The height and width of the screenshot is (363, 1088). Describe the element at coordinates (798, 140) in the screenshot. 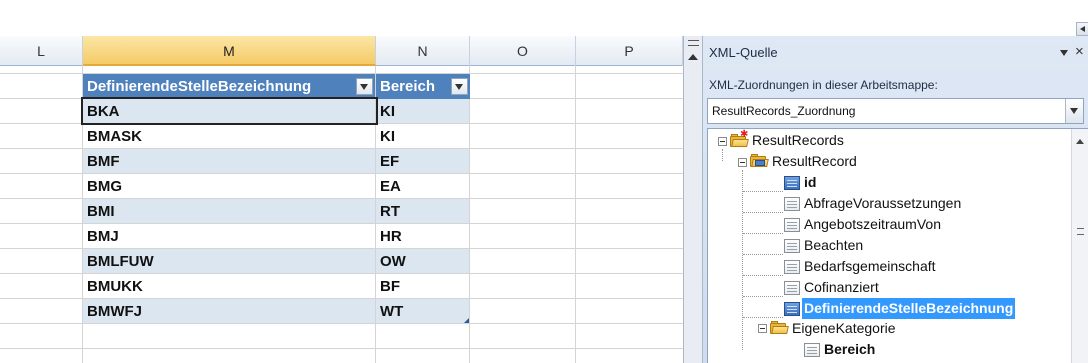

I see `tree-node-resultrecords: ResultRecords` at that location.